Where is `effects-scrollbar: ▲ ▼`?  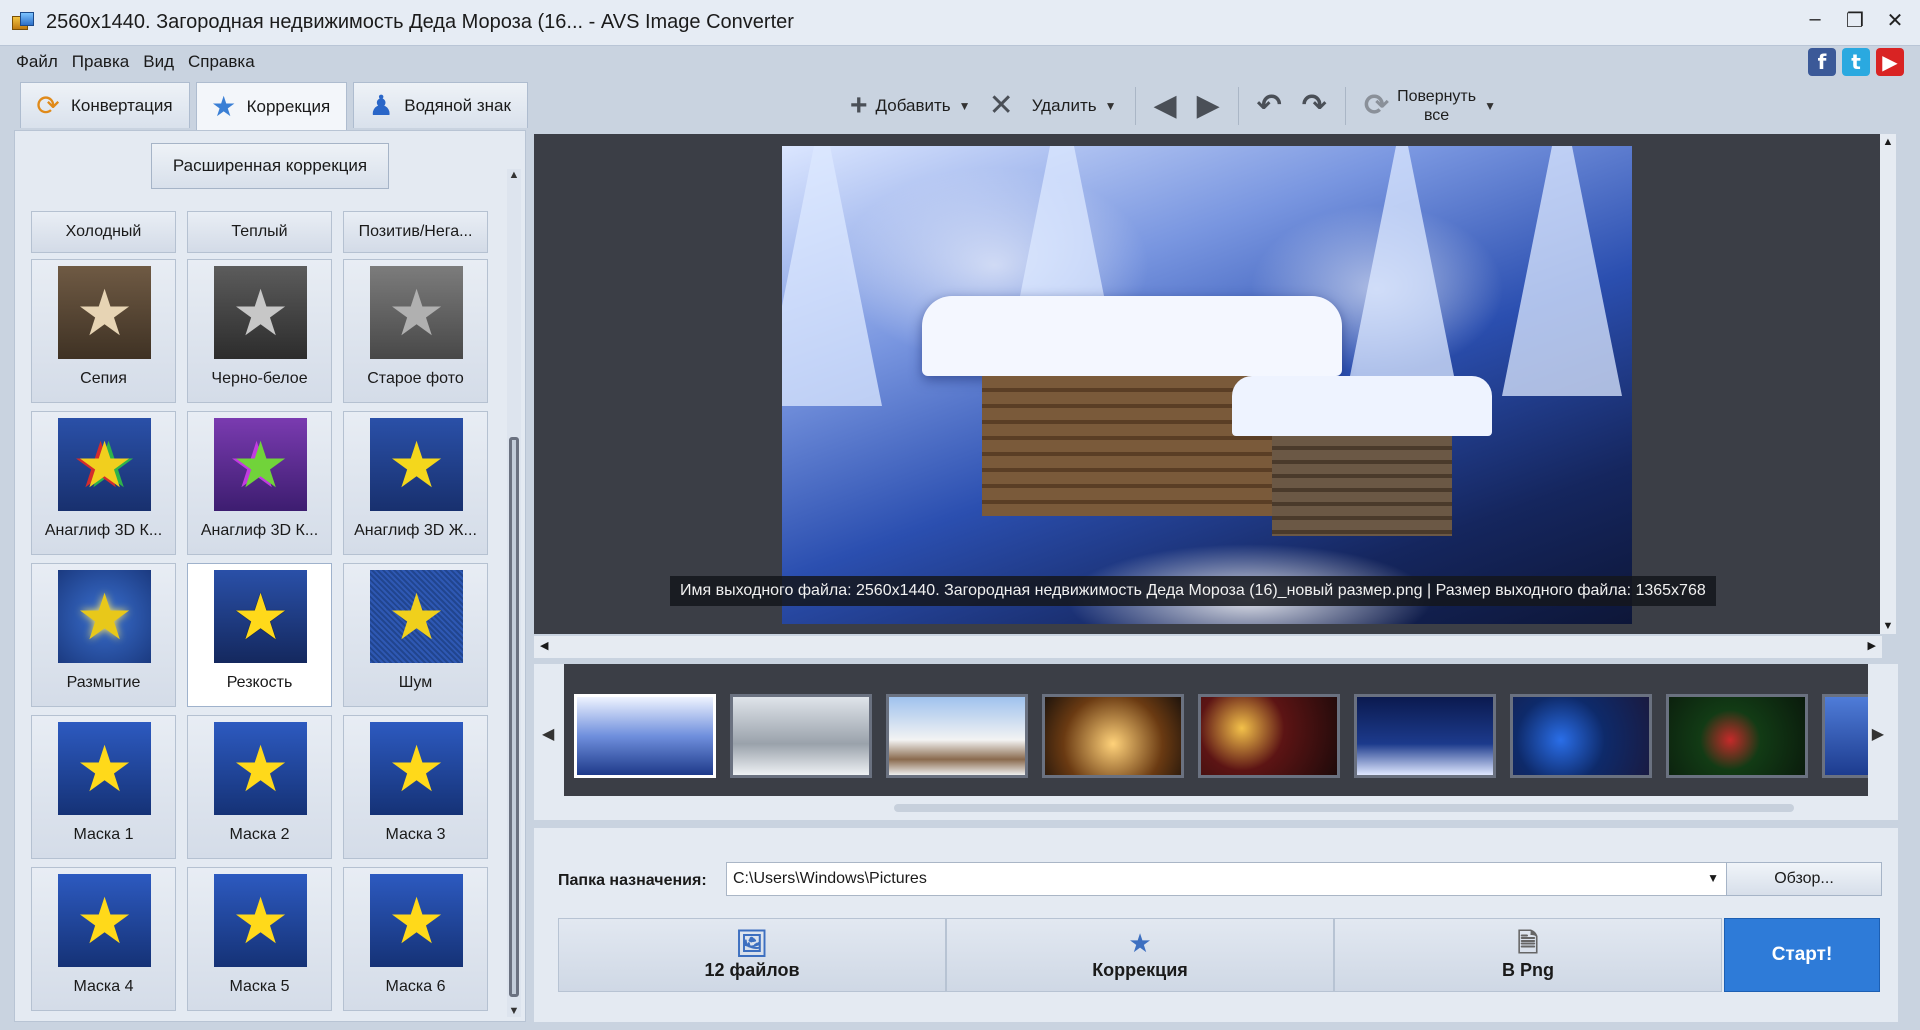 effects-scrollbar: ▲ ▼ is located at coordinates (514, 593).